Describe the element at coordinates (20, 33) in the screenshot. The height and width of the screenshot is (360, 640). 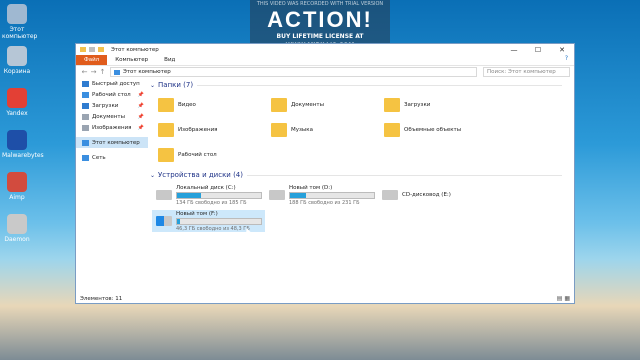
I see `desktop-icon-label: Этот компьютер` at that location.